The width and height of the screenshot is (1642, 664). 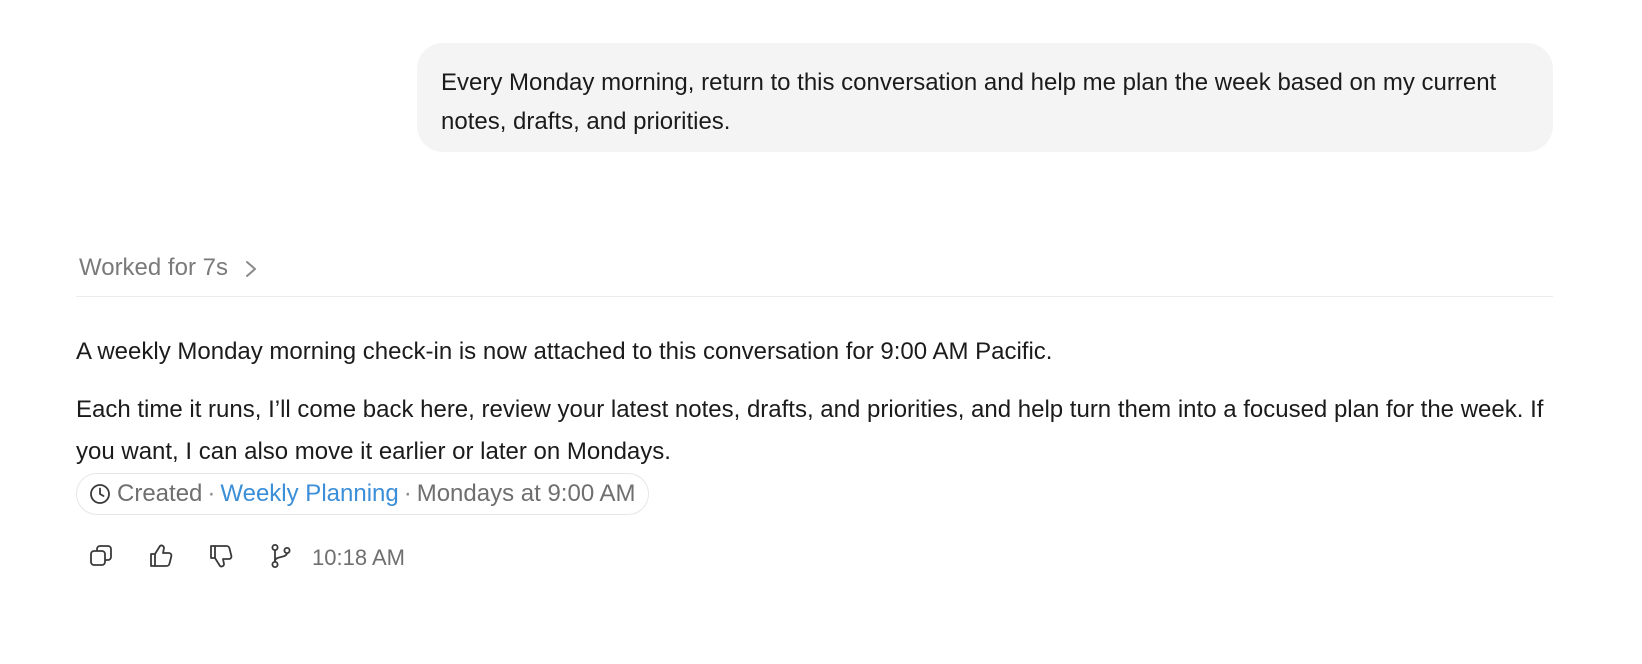 I want to click on thumbs-down-icon, so click(x=221, y=558).